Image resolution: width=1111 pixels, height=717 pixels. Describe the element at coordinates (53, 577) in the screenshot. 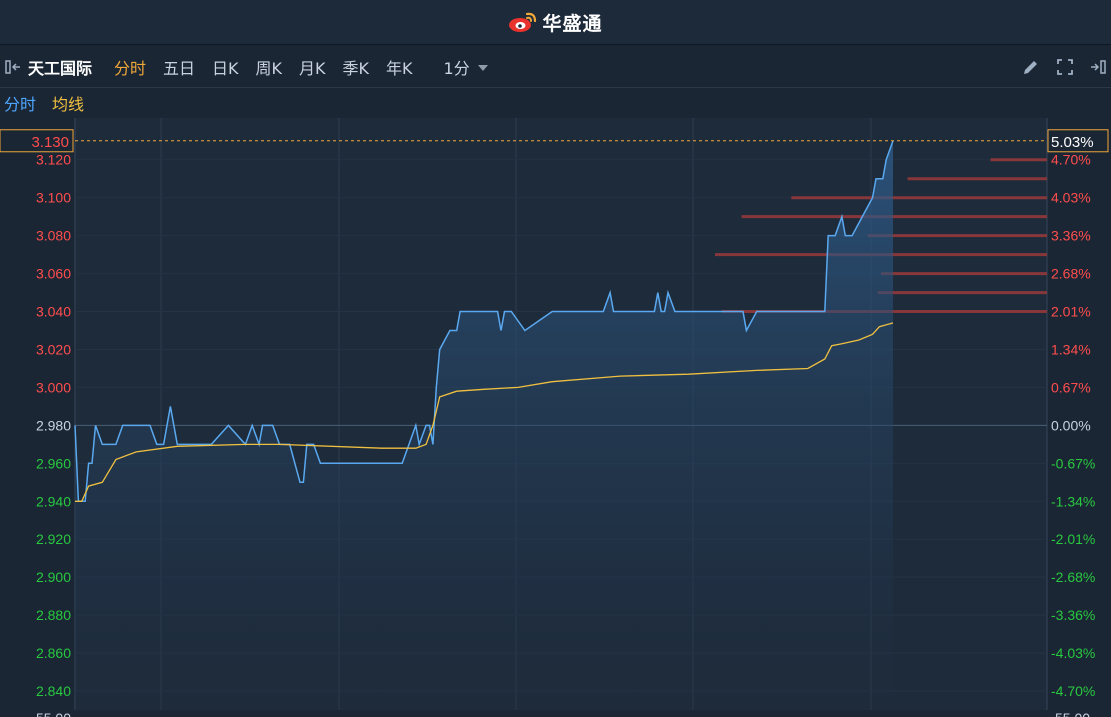

I see `y-tick-label-left: 2.900` at that location.